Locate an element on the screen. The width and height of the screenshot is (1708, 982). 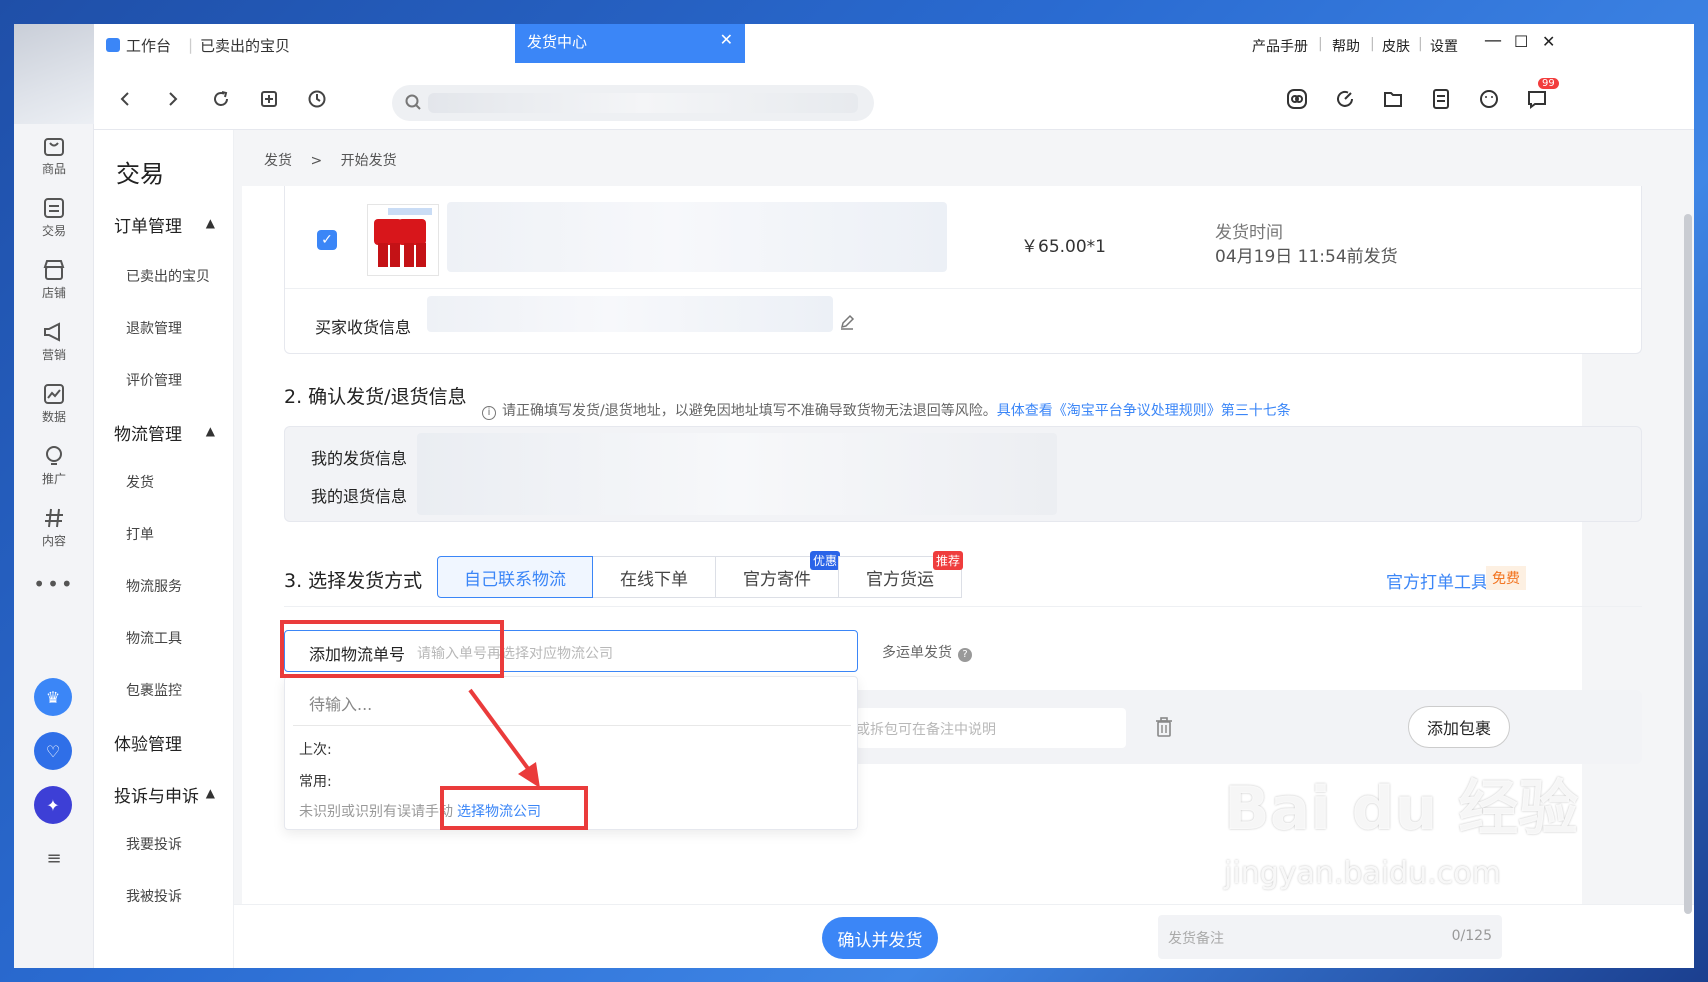
sidebar-item-complained: 我被投诉 is located at coordinates (154, 896).